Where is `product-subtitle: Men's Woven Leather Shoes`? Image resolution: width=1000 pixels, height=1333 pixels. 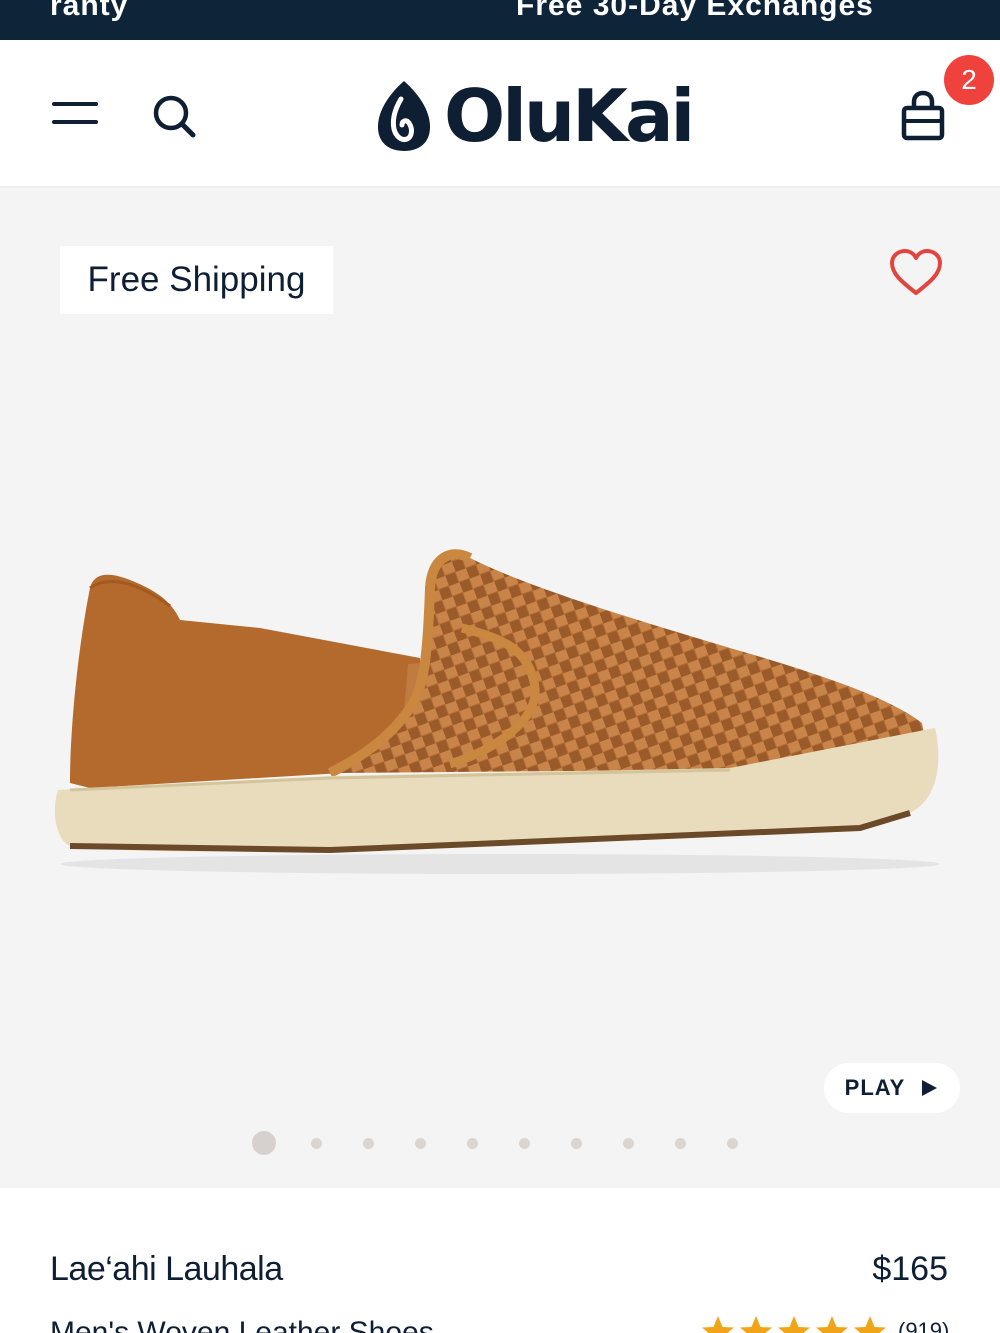
product-subtitle: Men's Woven Leather Shoes is located at coordinates (242, 1324).